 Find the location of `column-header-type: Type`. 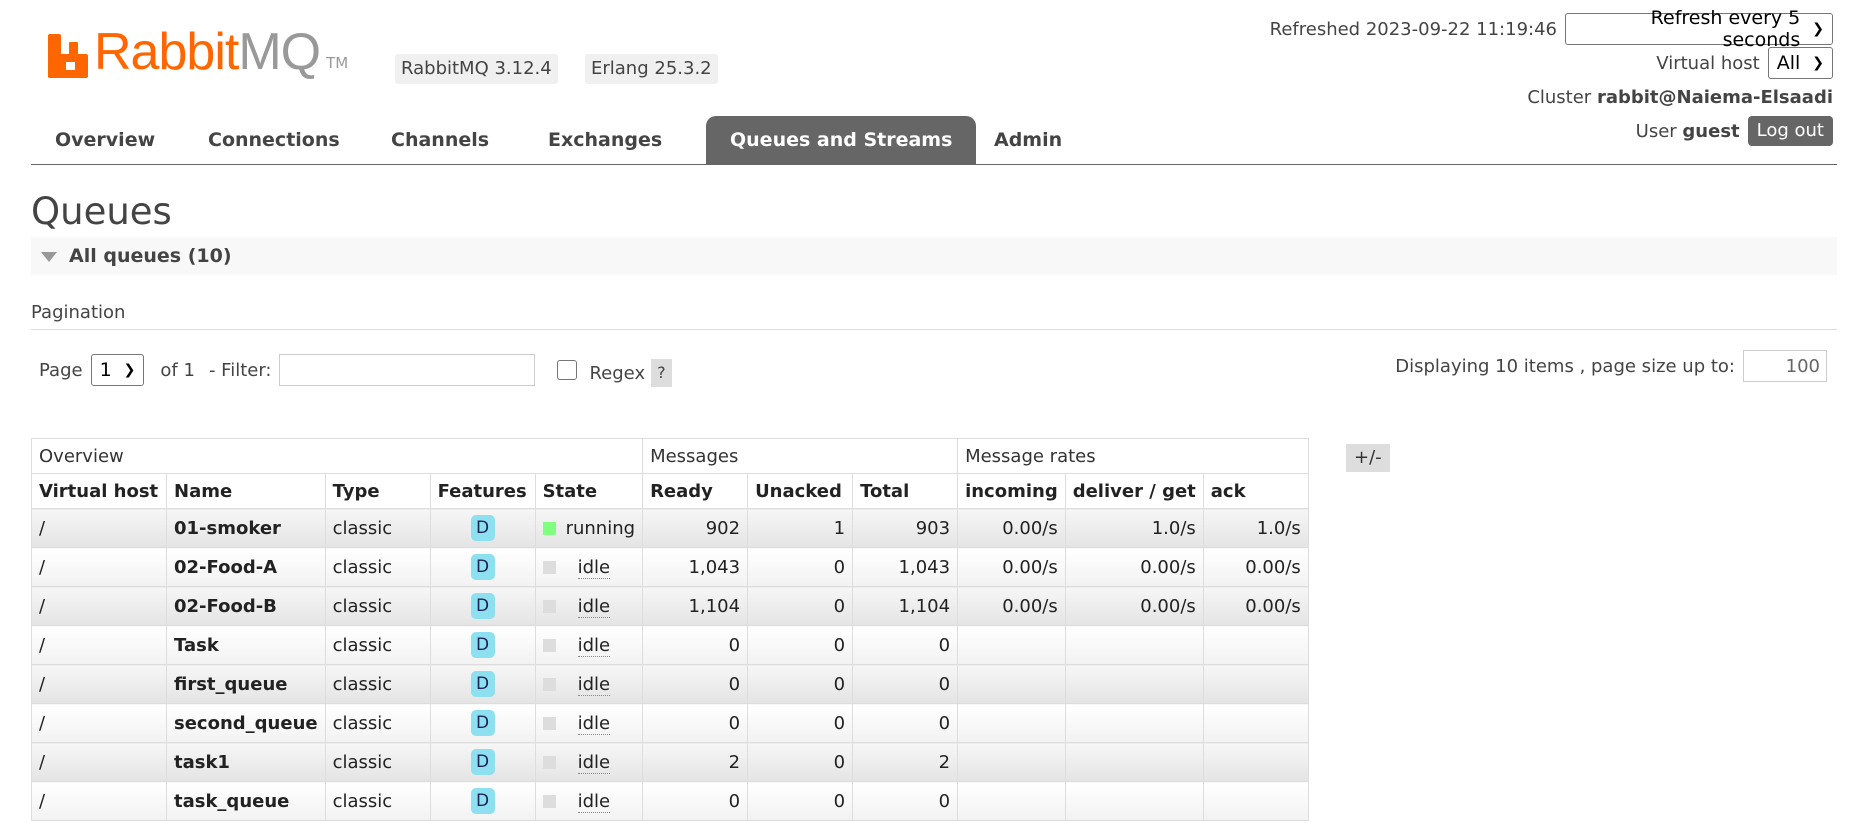

column-header-type: Type is located at coordinates (377, 491).